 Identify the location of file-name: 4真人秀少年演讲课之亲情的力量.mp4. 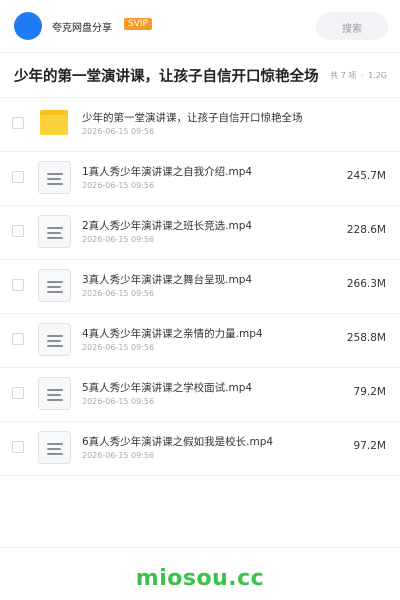
(172, 334).